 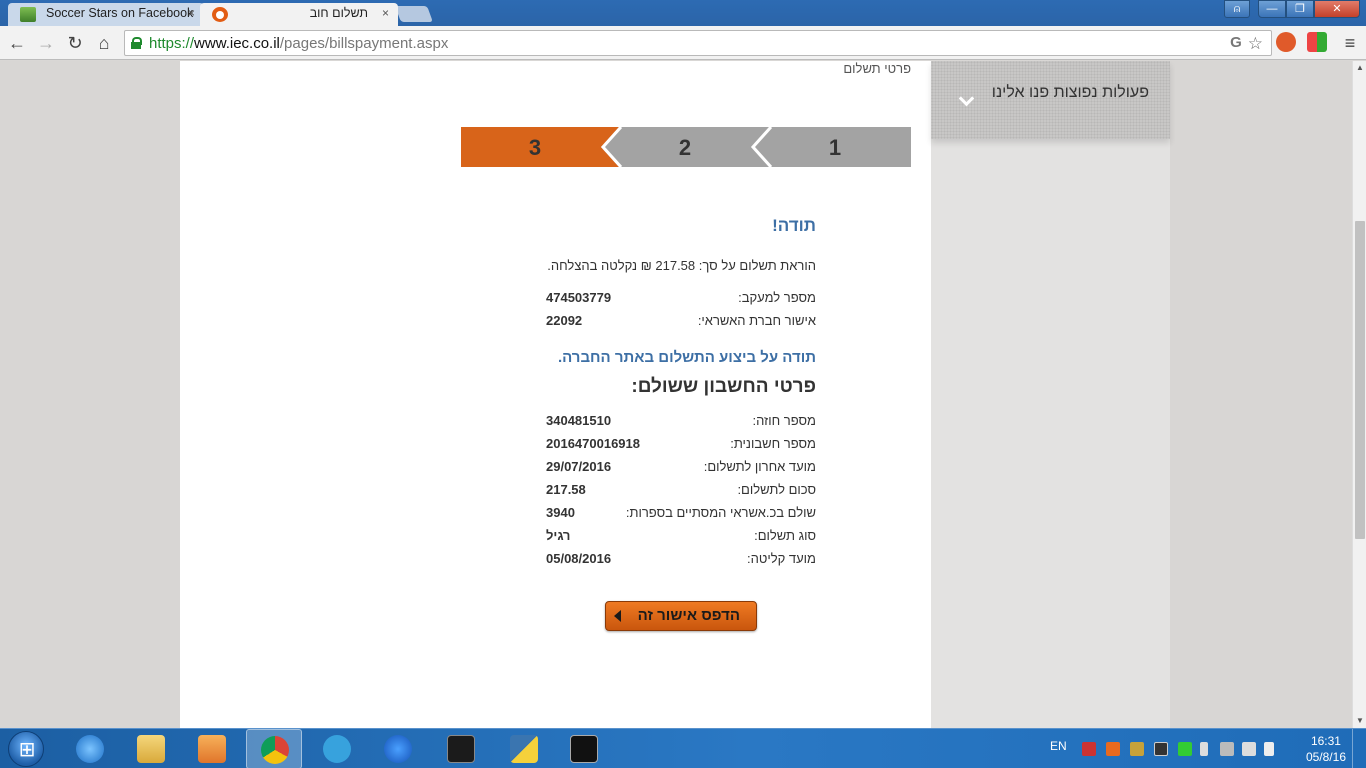 I want to click on taskbar-python, so click(x=524, y=748).